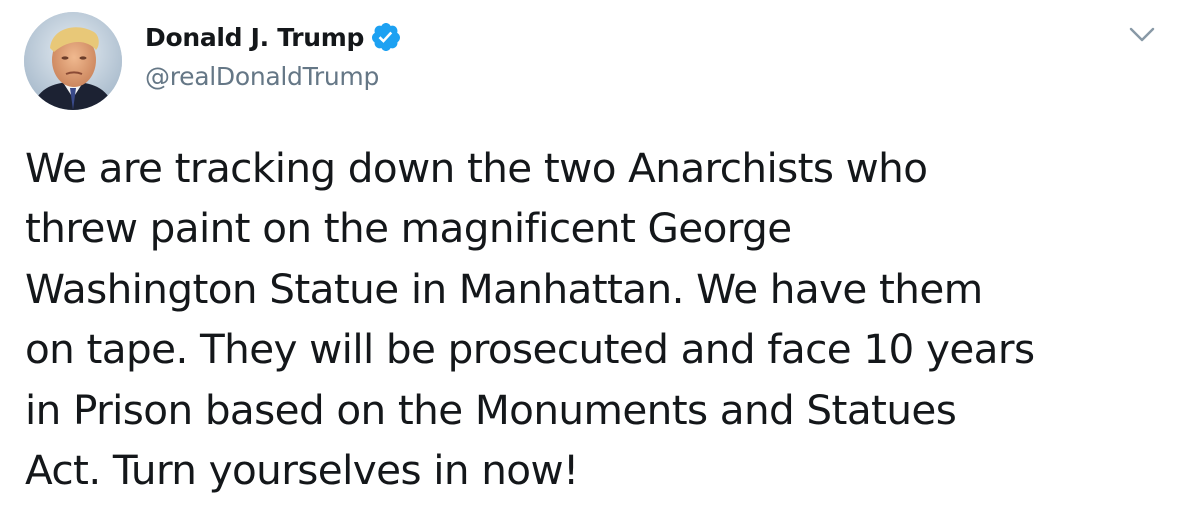  I want to click on avatar, so click(73, 61).